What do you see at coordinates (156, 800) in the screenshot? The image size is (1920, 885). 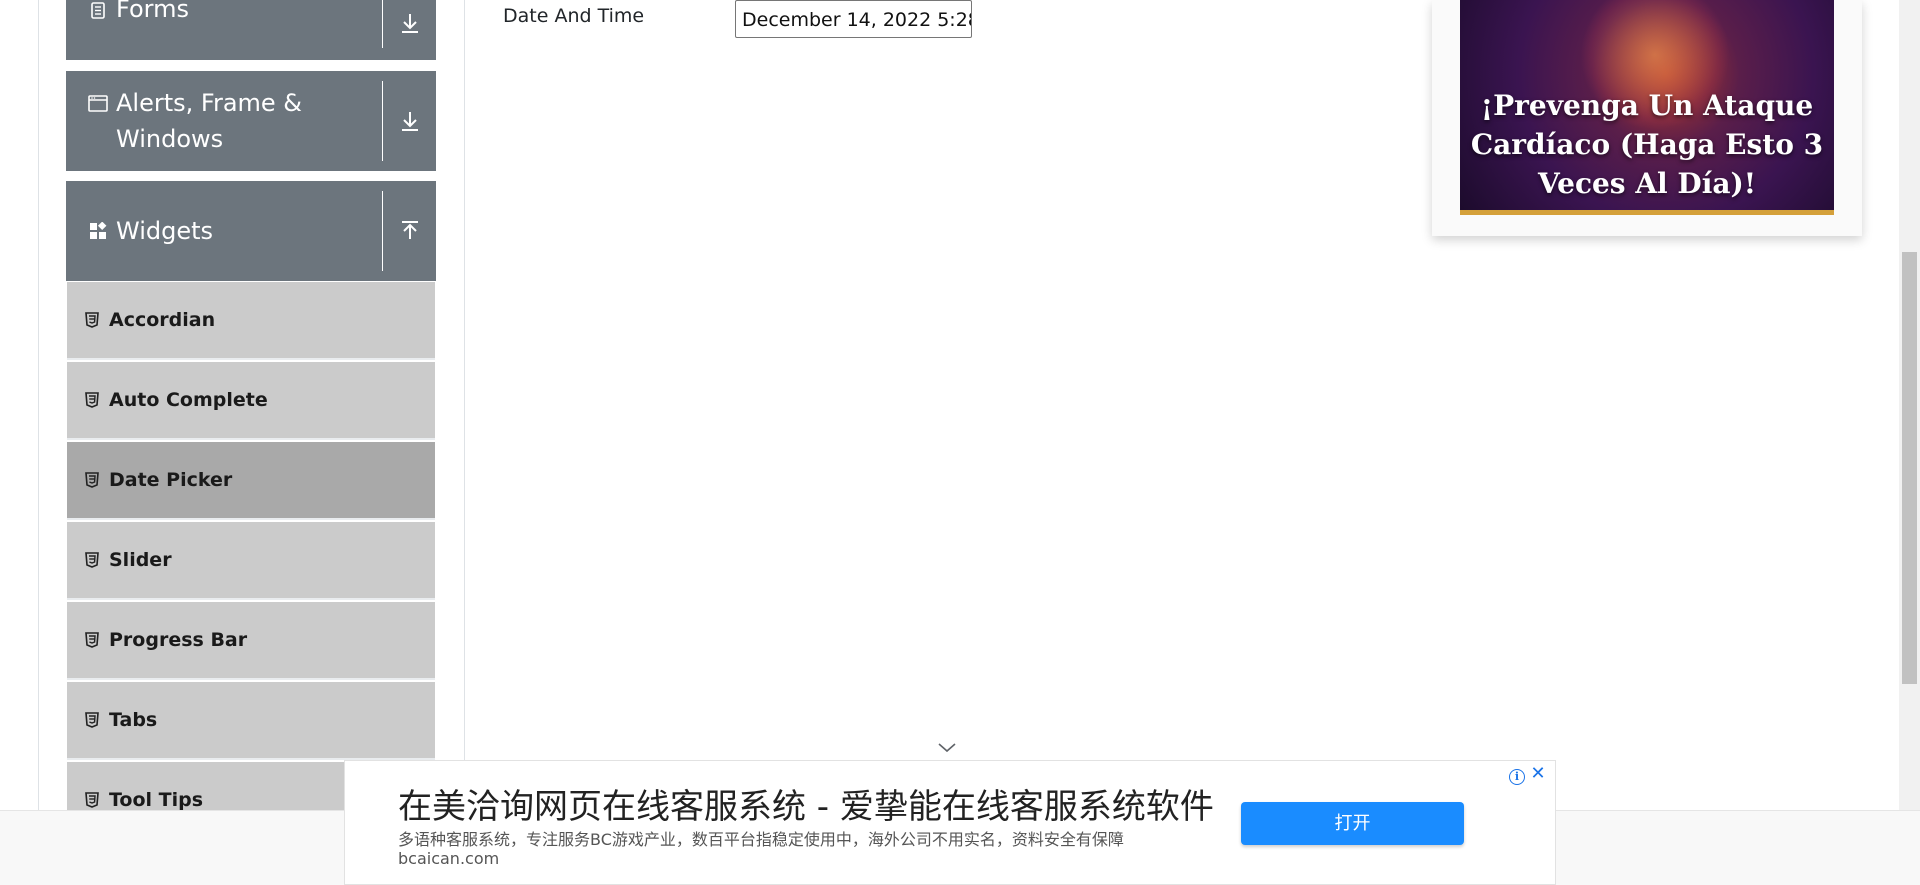 I see `sidebar-item-label: Tool Tips` at bounding box center [156, 800].